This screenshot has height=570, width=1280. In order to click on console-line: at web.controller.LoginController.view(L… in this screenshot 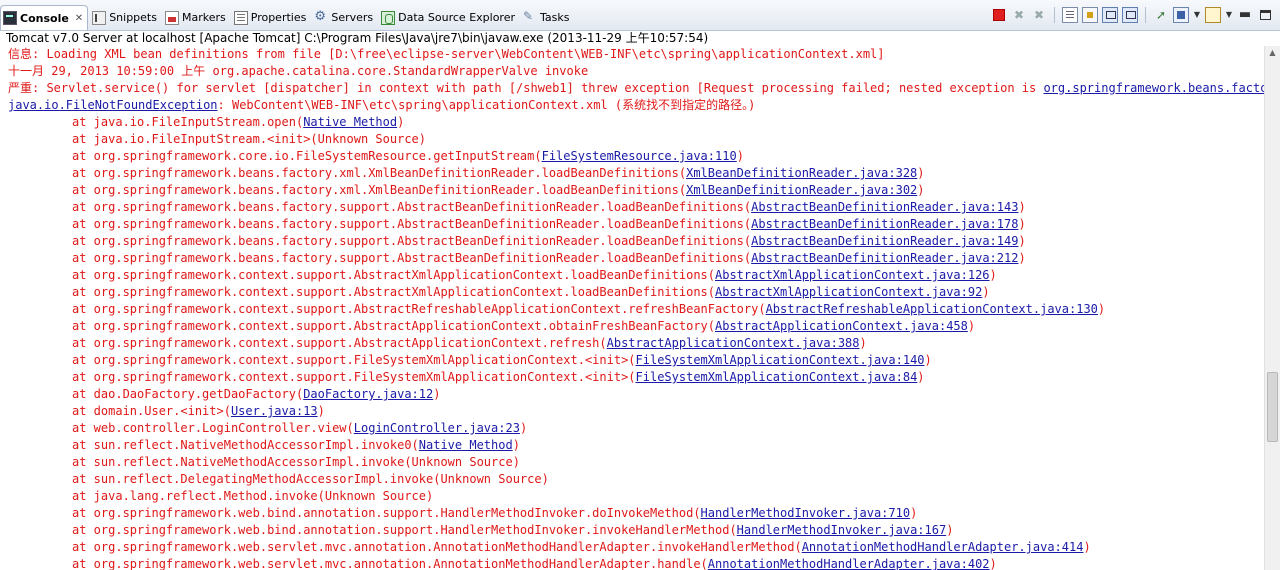, I will do `click(632, 428)`.